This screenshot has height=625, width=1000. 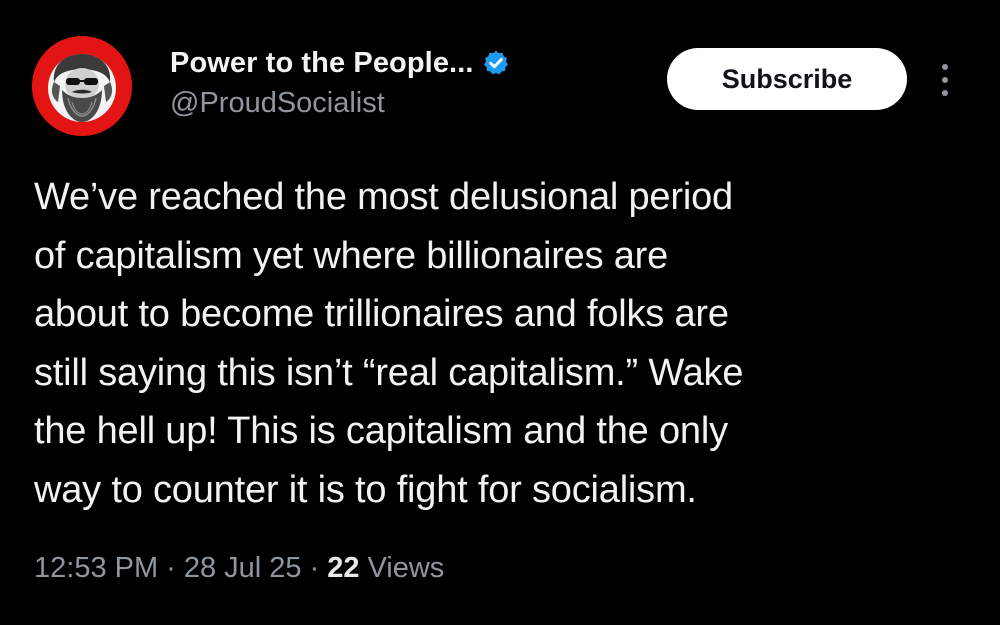 What do you see at coordinates (96, 568) in the screenshot?
I see `post-time: 12:53 PM` at bounding box center [96, 568].